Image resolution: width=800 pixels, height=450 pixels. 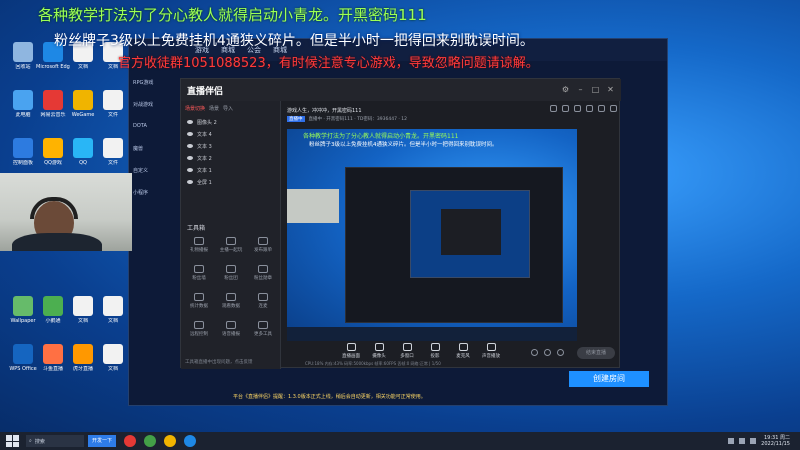 I want to click on layer-item: 图像头 2, so click(x=230, y=122).